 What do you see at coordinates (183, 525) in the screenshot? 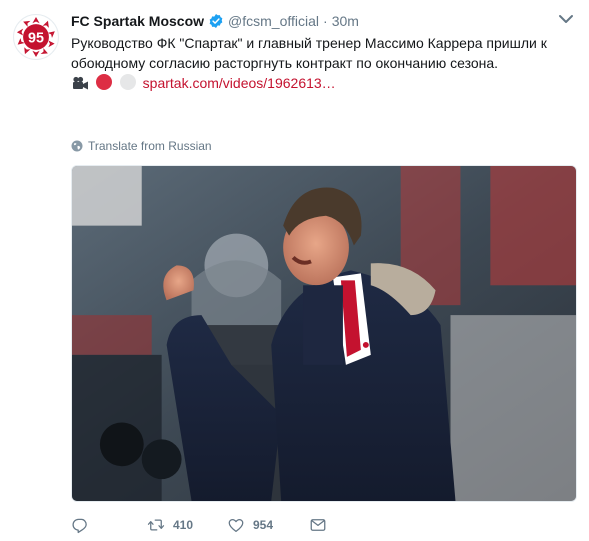
I see `retweet-count: 410` at bounding box center [183, 525].